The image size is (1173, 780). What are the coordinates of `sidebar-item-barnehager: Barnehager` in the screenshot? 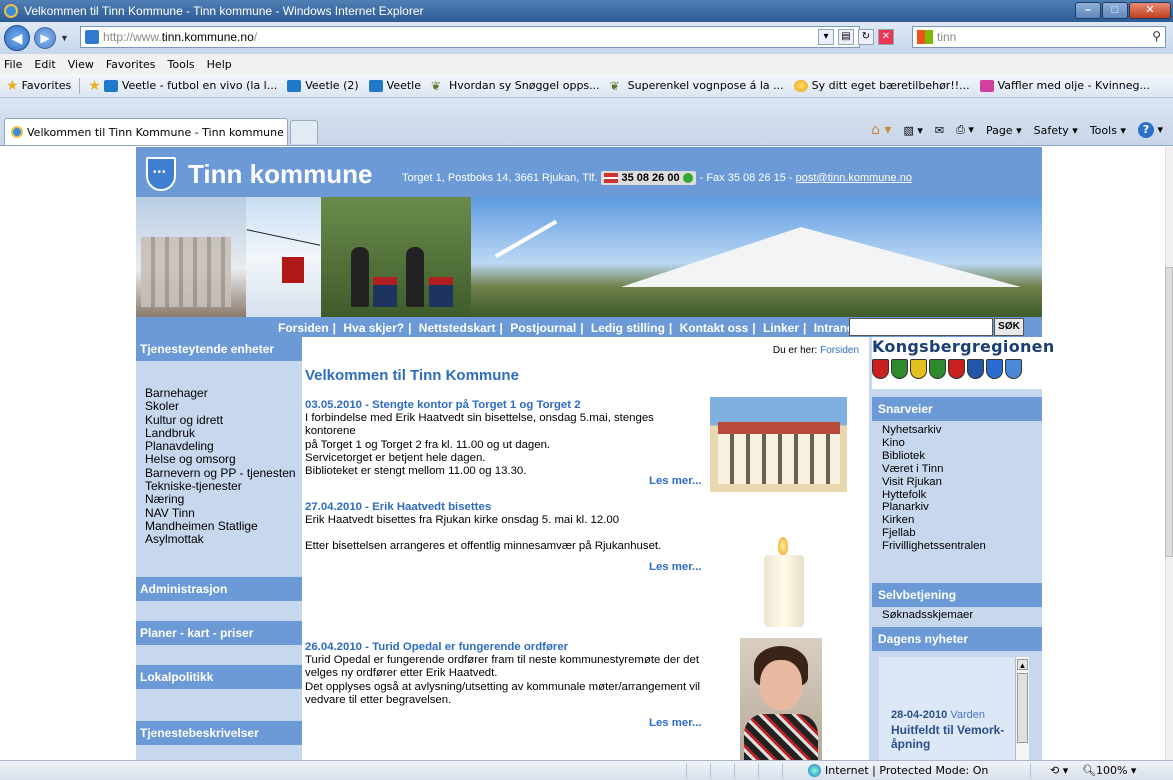 It's located at (220, 393).